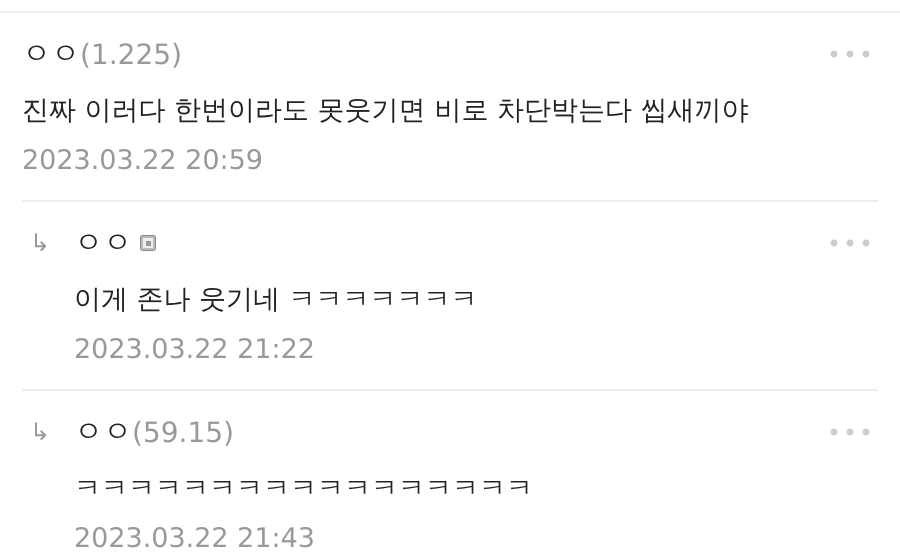 The height and width of the screenshot is (553, 900). I want to click on comment-text: ㅋㅋㅋㅋㅋㅋㅋㅋㅋㅋㅋㅋㅋㅋㅋㅋㅋ, so click(304, 489).